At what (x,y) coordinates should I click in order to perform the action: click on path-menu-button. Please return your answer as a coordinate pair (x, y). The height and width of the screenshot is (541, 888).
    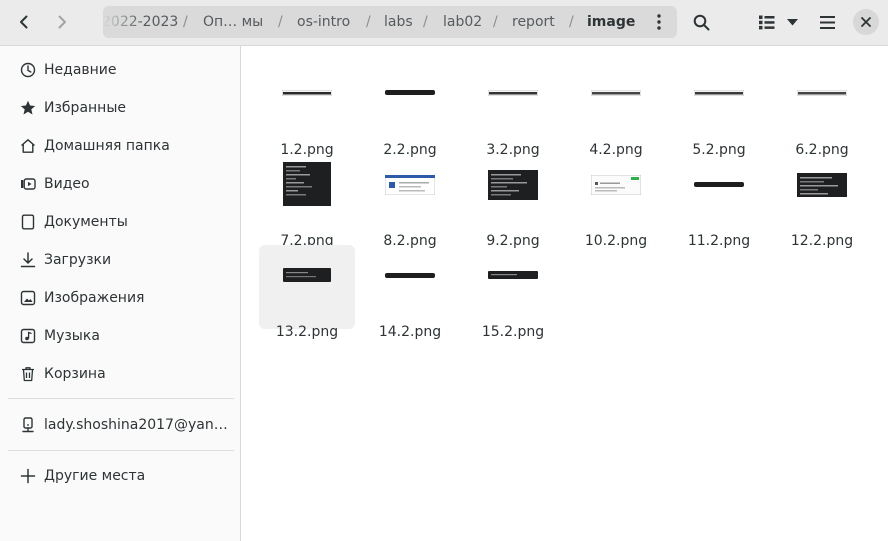
    Looking at the image, I should click on (659, 22).